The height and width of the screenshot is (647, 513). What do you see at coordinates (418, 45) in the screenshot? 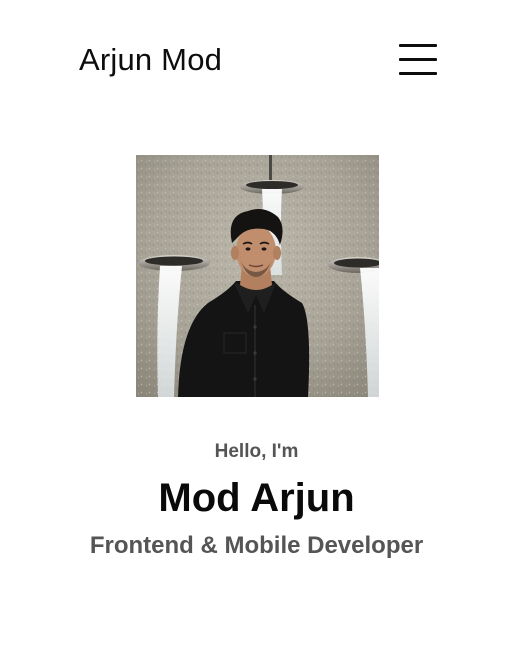
I see `menu-bar-top` at bounding box center [418, 45].